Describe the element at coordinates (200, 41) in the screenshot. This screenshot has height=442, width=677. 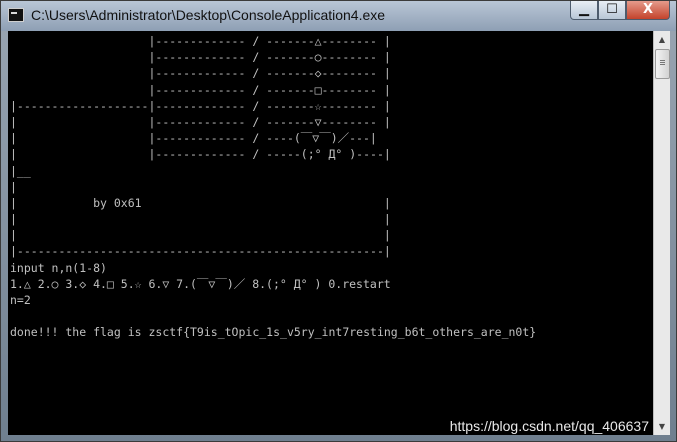
I see `console-line: |------------- / -------△-------- |` at that location.